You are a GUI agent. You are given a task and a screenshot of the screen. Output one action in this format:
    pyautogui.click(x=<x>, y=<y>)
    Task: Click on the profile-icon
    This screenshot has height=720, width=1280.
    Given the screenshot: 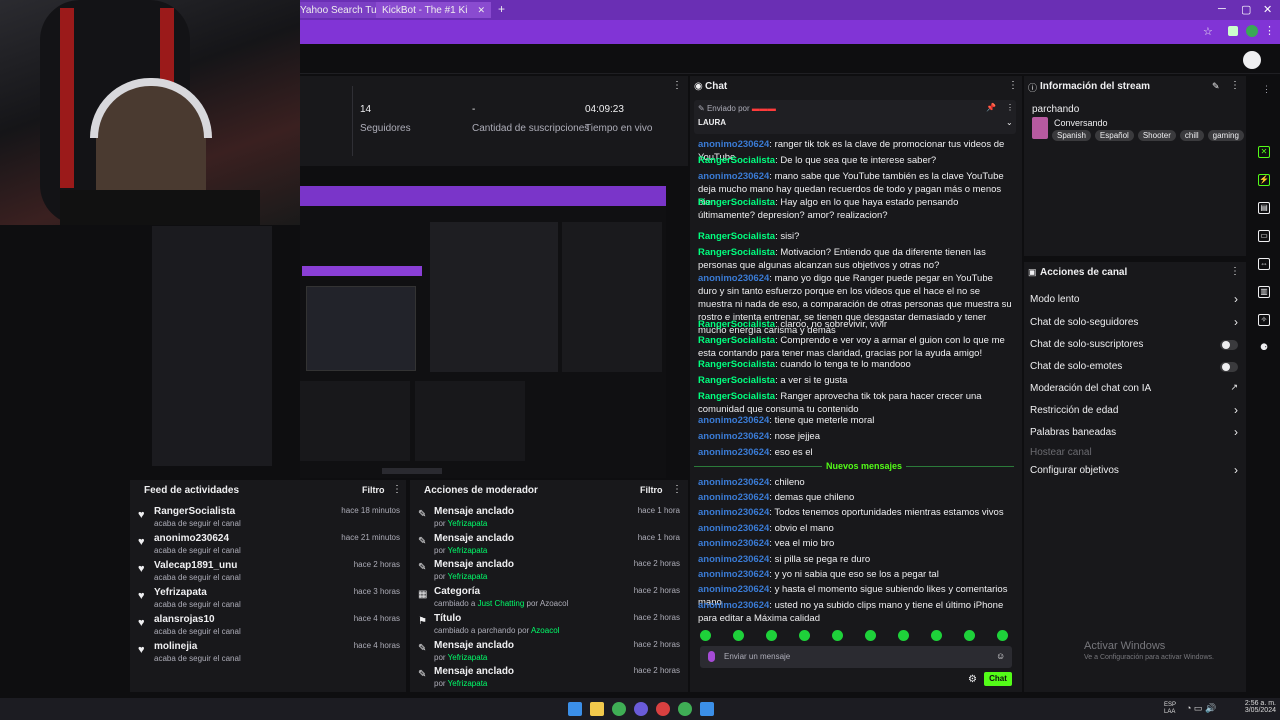 What is the action you would take?
    pyautogui.click(x=1252, y=31)
    